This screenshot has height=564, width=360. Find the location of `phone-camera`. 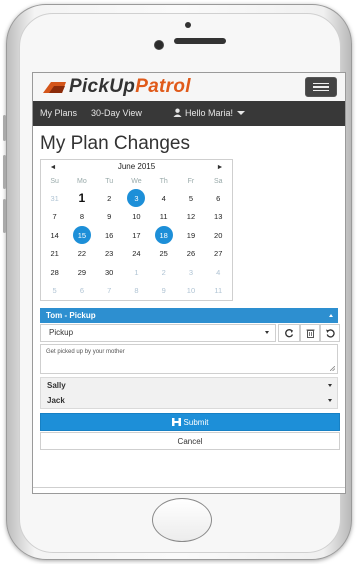

phone-camera is located at coordinates (159, 45).